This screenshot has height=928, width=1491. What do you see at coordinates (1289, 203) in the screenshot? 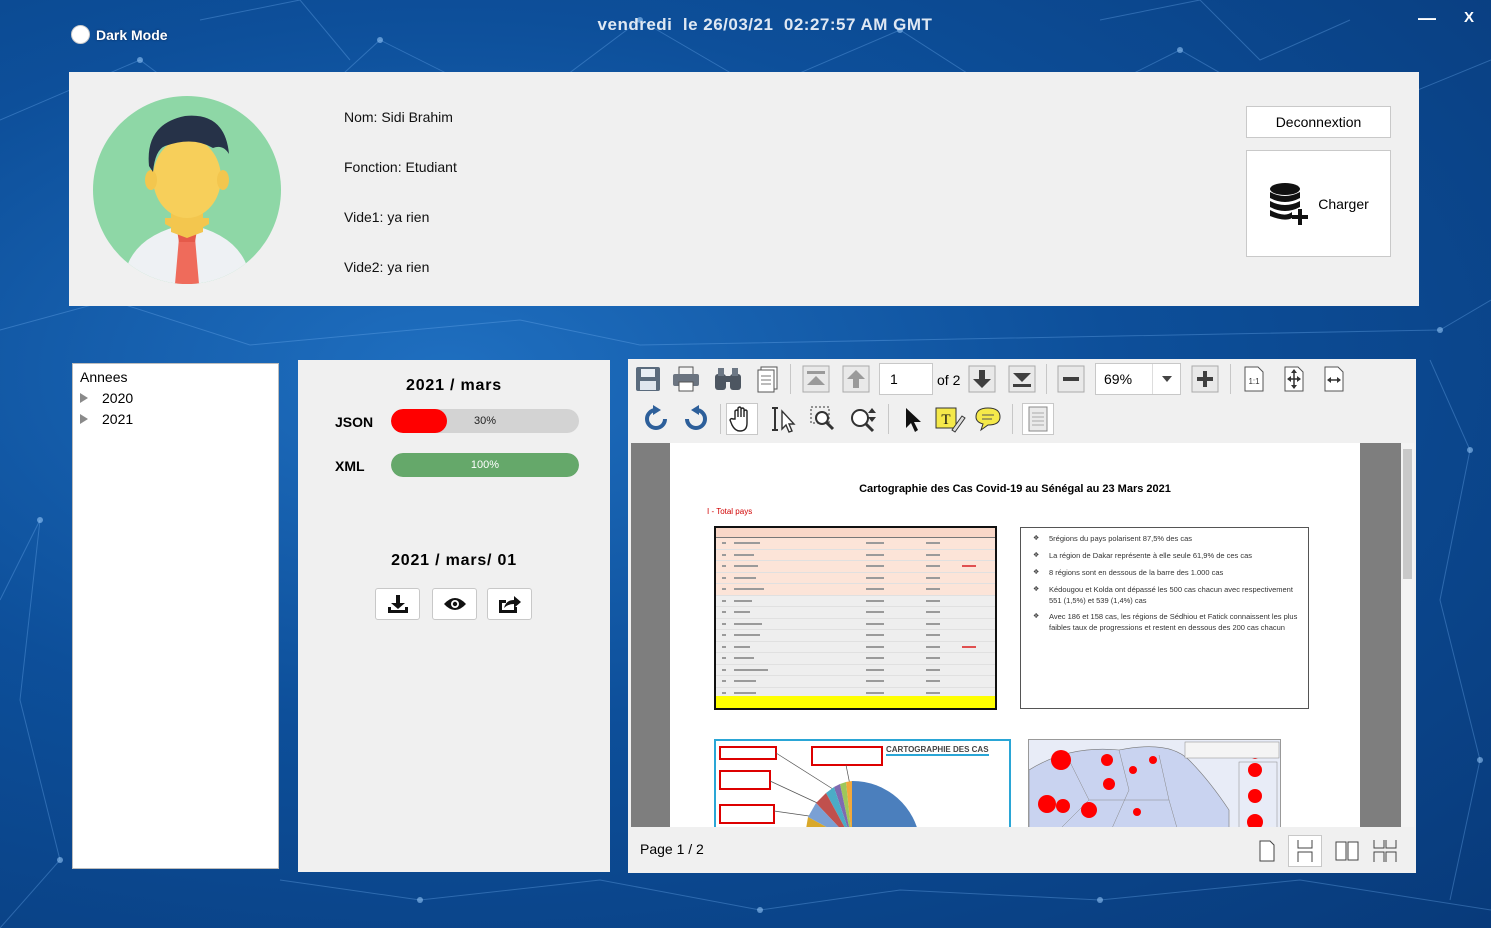
I see `database-add-icon` at bounding box center [1289, 203].